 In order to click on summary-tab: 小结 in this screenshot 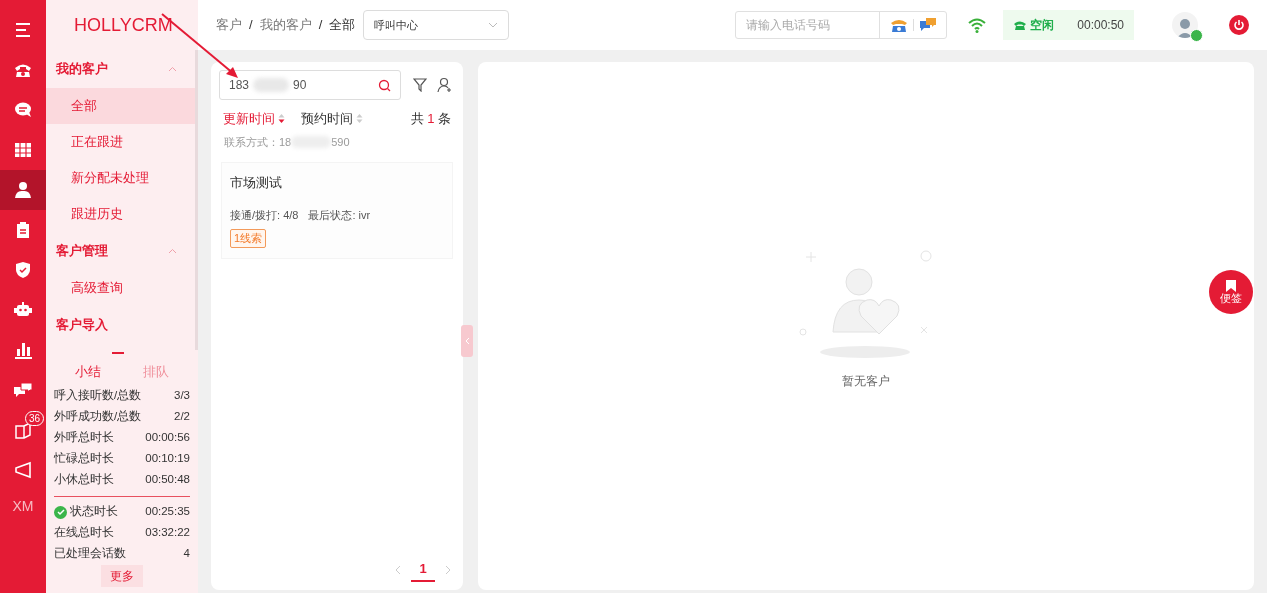, I will do `click(88, 372)`.